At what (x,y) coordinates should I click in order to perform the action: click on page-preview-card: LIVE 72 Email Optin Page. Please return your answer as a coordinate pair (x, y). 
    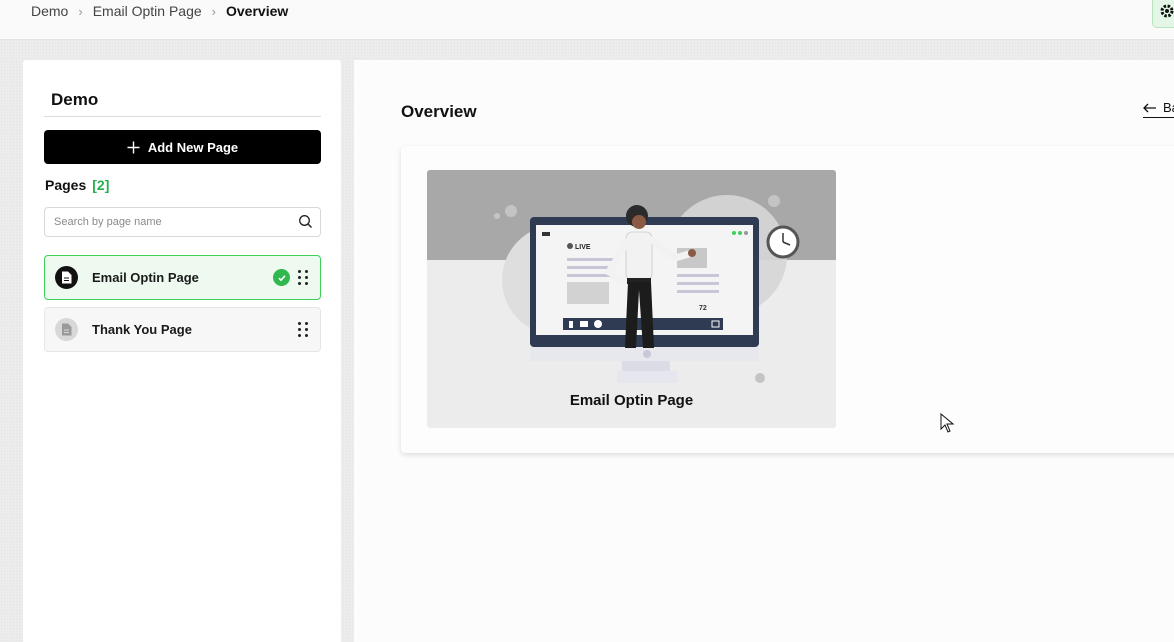
    Looking at the image, I should click on (631, 299).